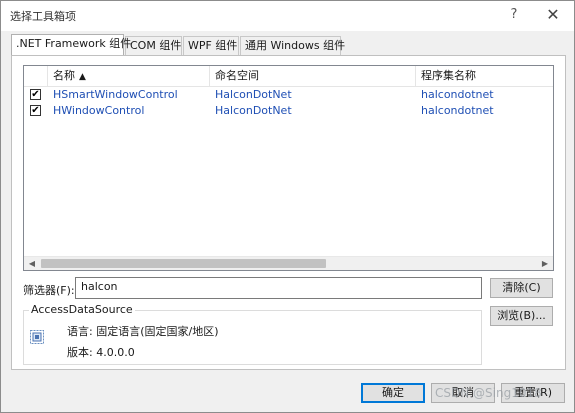 Image resolution: width=575 pixels, height=413 pixels. I want to click on scrollbar-thumb, so click(183, 263).